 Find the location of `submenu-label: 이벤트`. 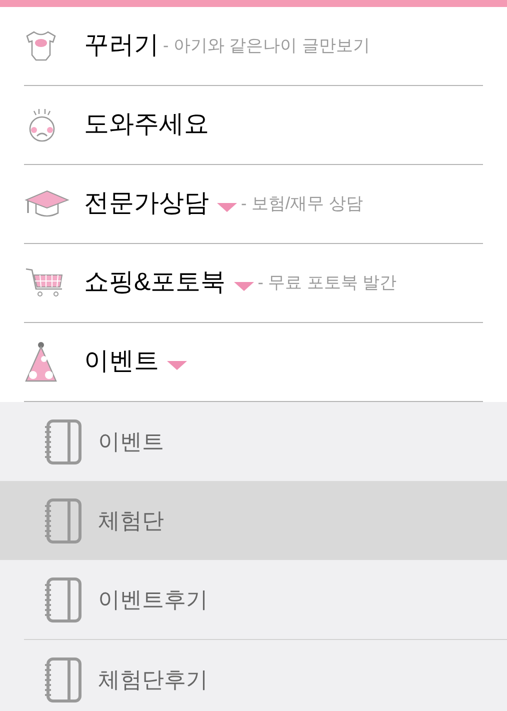

submenu-label: 이벤트 is located at coordinates (131, 442).